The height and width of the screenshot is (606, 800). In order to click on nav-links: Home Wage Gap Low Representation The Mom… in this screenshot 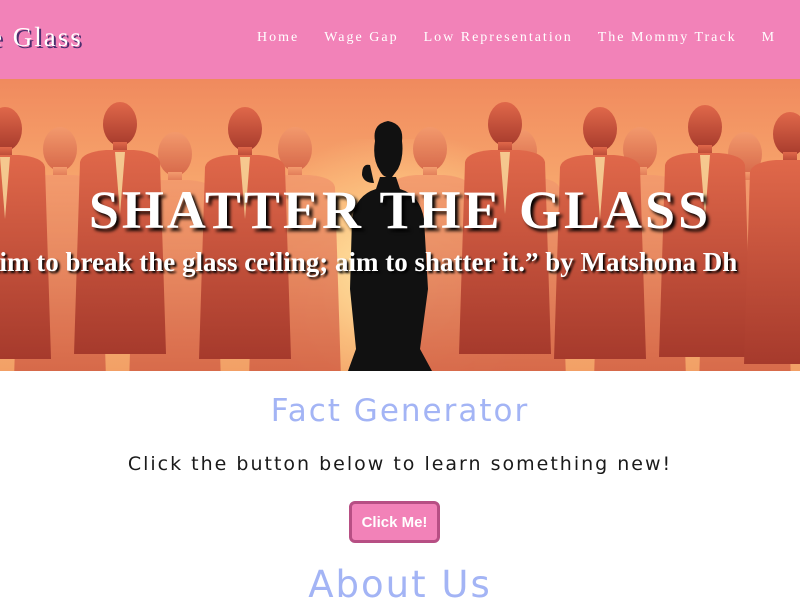, I will do `click(528, 38)`.